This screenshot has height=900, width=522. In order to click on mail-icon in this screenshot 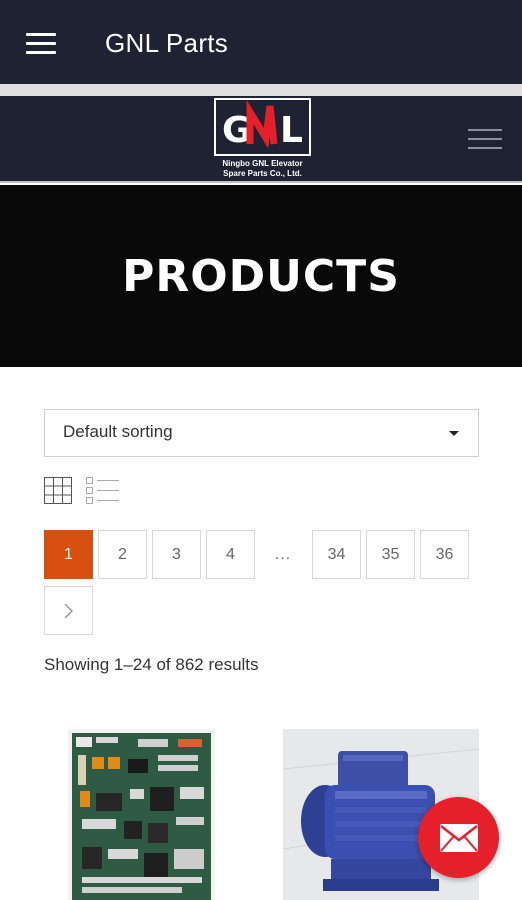, I will do `click(458, 837)`.